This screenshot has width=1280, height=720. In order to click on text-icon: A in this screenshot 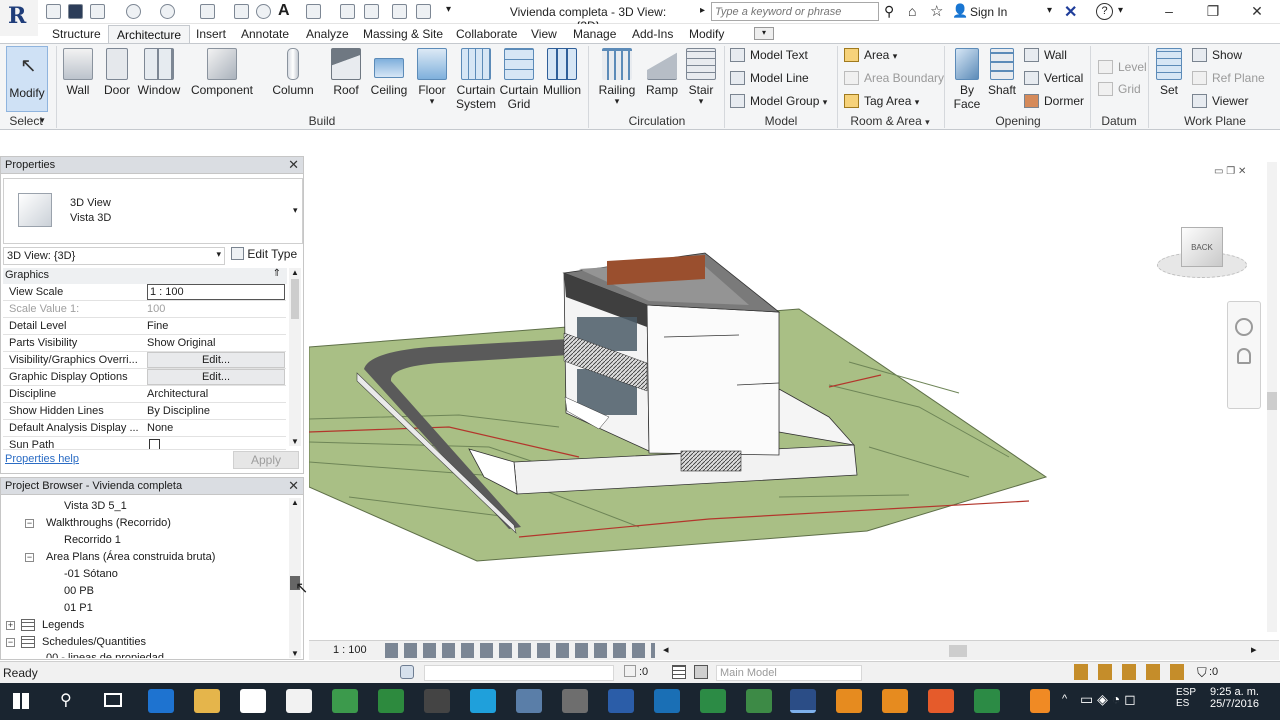, I will do `click(284, 11)`.